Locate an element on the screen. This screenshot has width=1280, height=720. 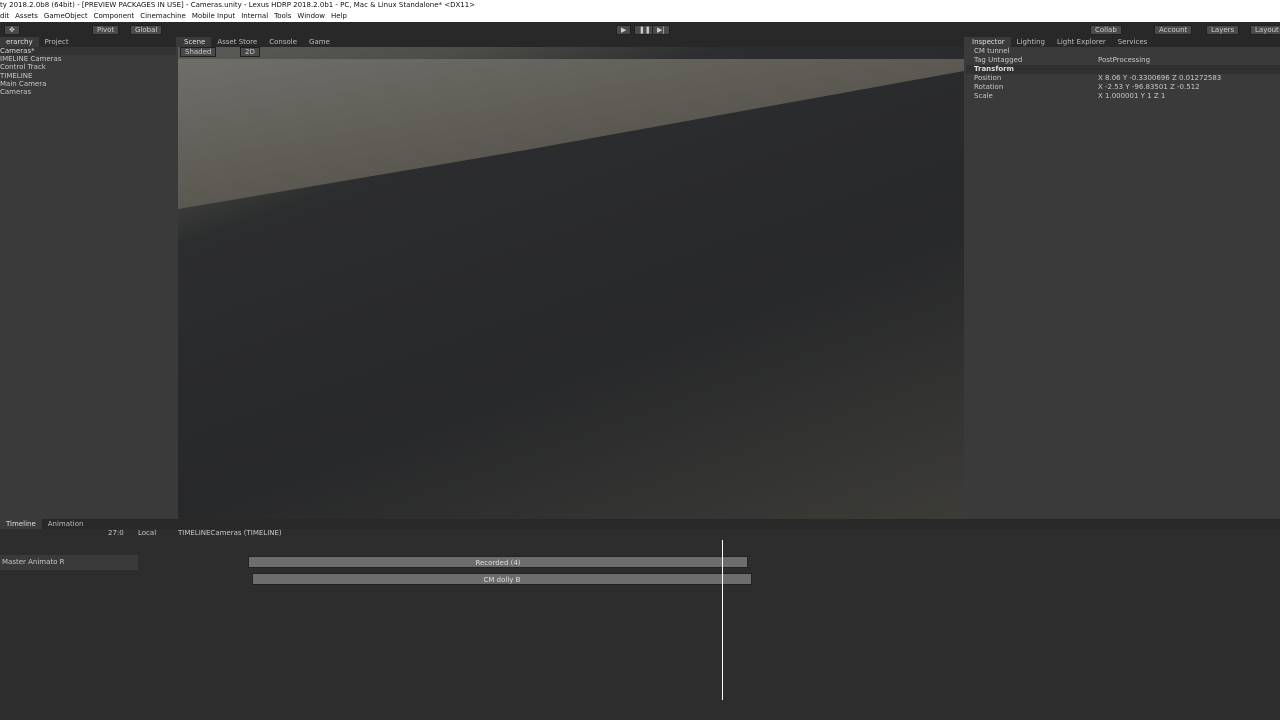
panel-tab: Light Explorer is located at coordinates (1081, 42).